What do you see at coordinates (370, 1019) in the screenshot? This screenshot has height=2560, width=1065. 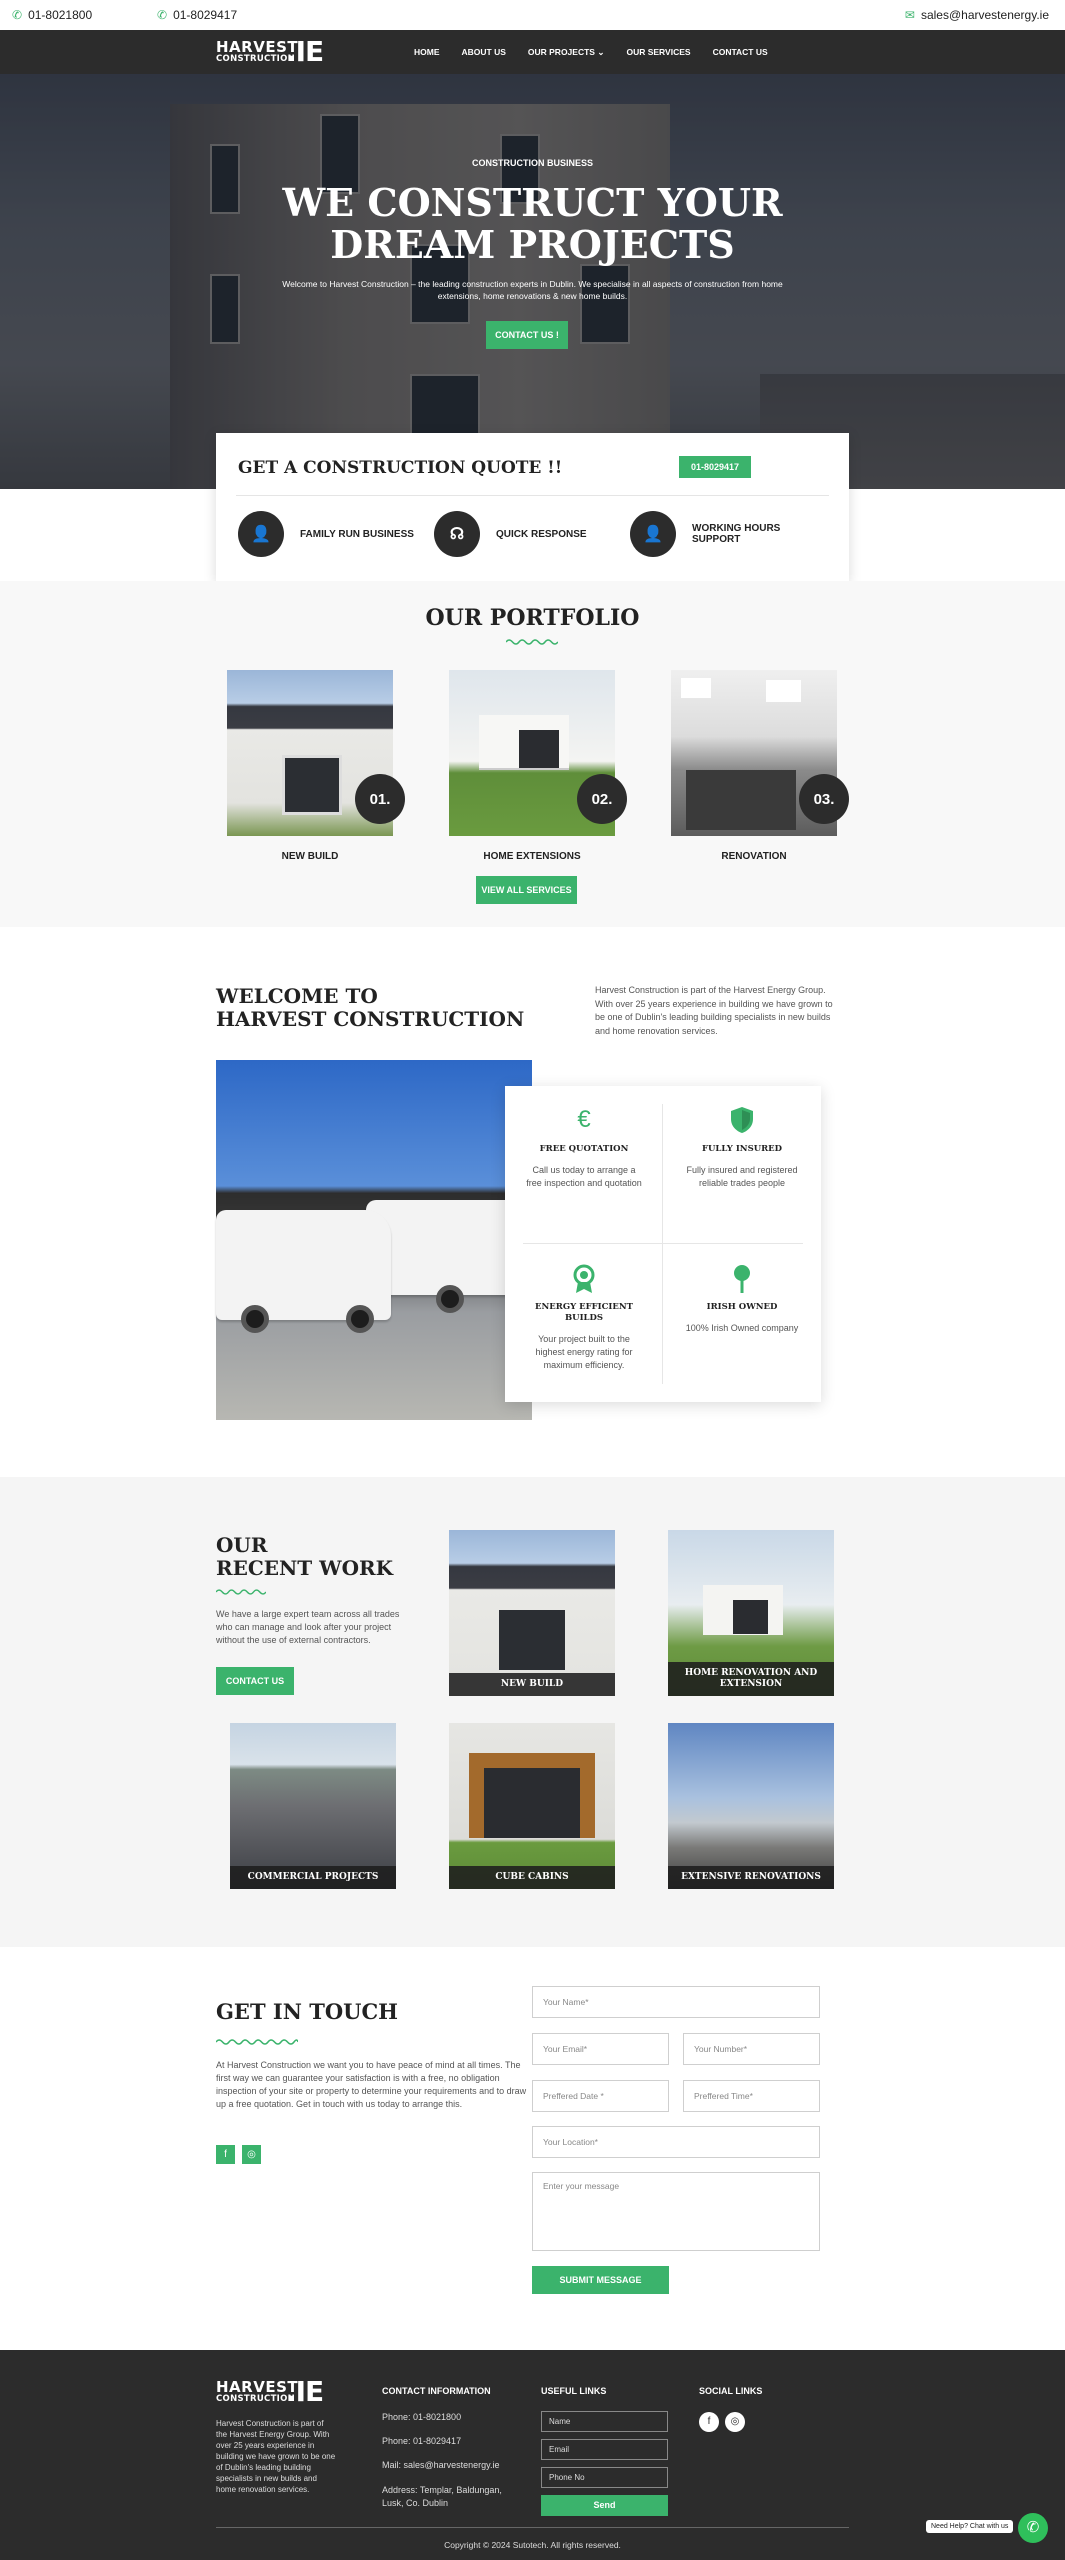 I see `welcome-title-line-2: HARVEST CONSTRUCTION` at bounding box center [370, 1019].